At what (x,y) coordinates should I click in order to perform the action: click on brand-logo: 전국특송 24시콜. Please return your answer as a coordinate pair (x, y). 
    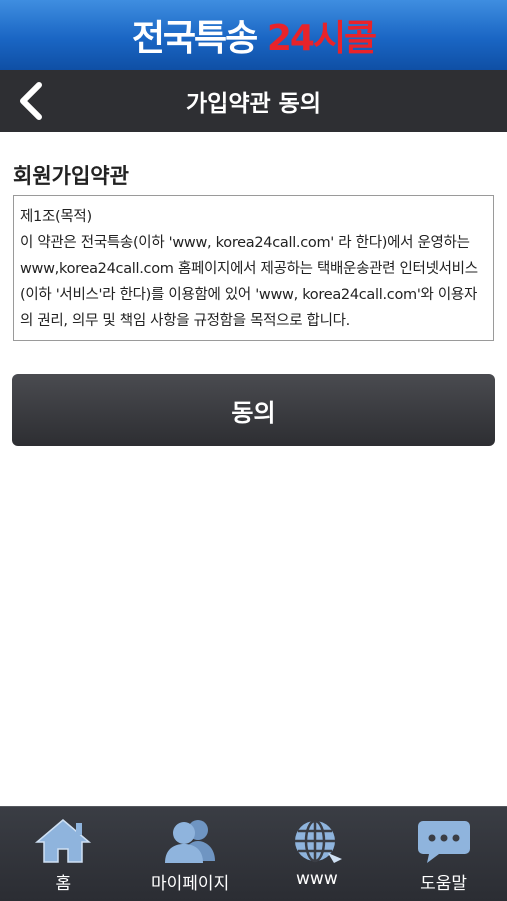
    Looking at the image, I should click on (254, 35).